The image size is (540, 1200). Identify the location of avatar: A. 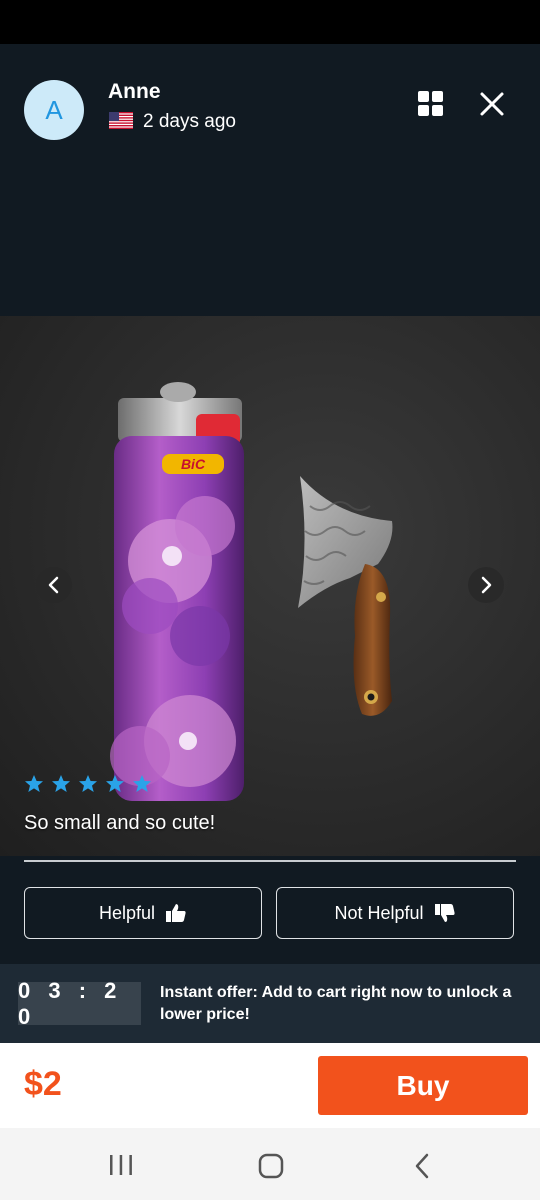
(54, 110).